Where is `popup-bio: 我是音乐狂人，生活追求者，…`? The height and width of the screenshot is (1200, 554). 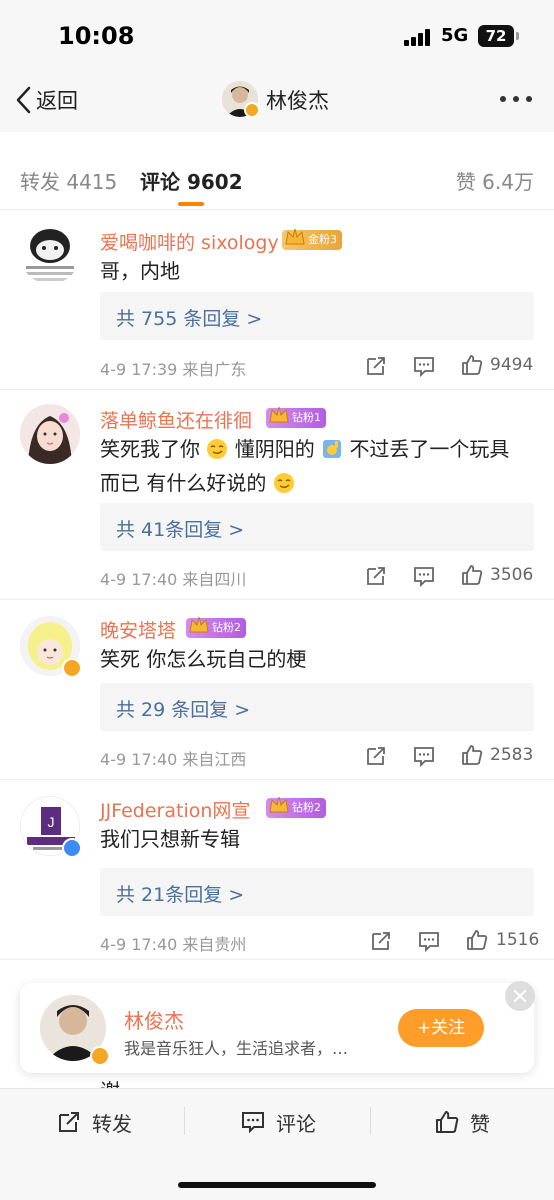 popup-bio: 我是音乐狂人，生活追求者，… is located at coordinates (236, 1048).